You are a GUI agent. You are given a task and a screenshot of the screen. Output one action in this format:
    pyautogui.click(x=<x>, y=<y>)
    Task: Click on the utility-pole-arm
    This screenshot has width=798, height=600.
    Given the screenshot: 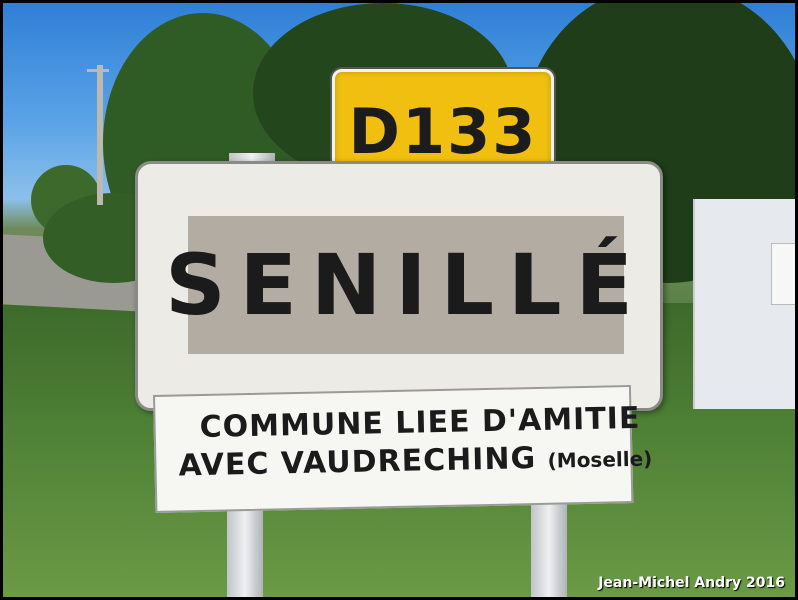 What is the action you would take?
    pyautogui.click(x=98, y=70)
    